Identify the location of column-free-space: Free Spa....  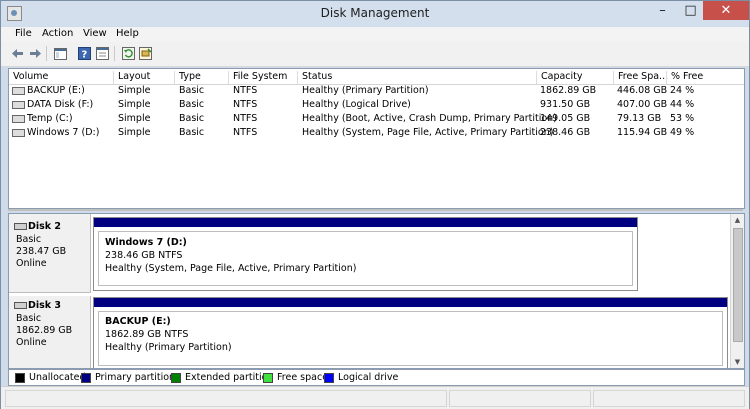
(640, 77).